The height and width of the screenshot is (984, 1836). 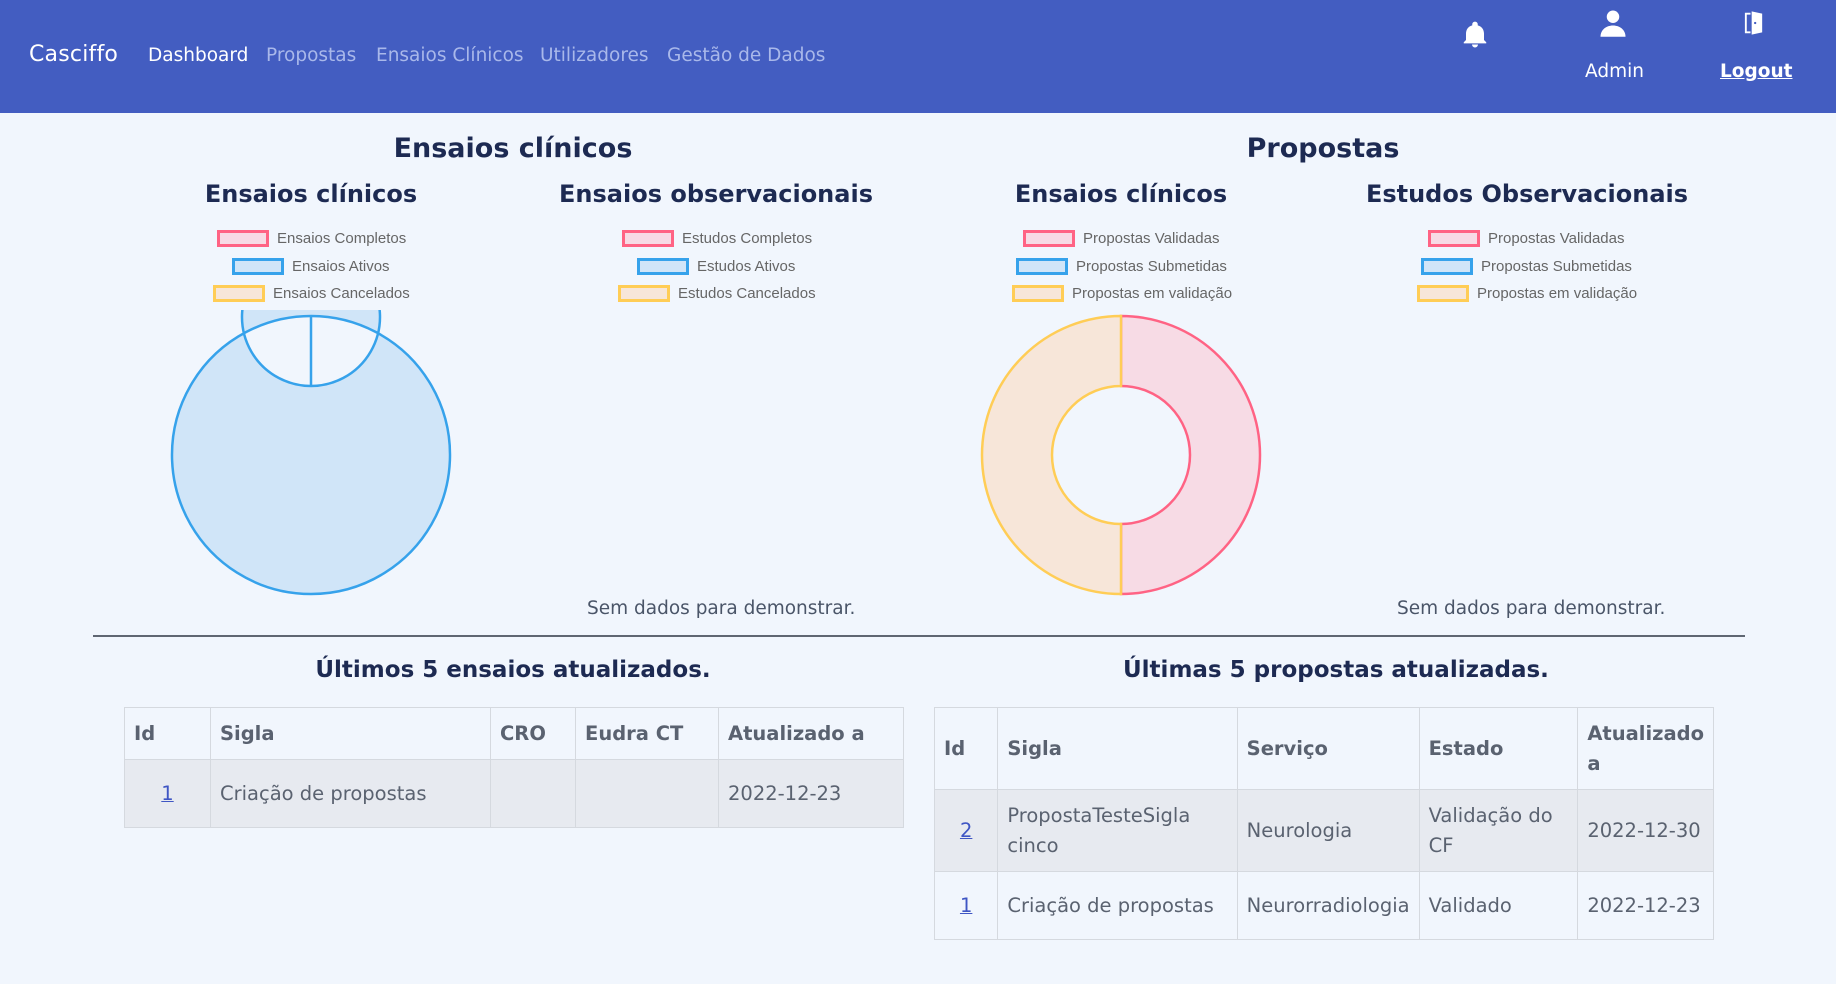 What do you see at coordinates (1614, 71) in the screenshot?
I see `user-label: Admin` at bounding box center [1614, 71].